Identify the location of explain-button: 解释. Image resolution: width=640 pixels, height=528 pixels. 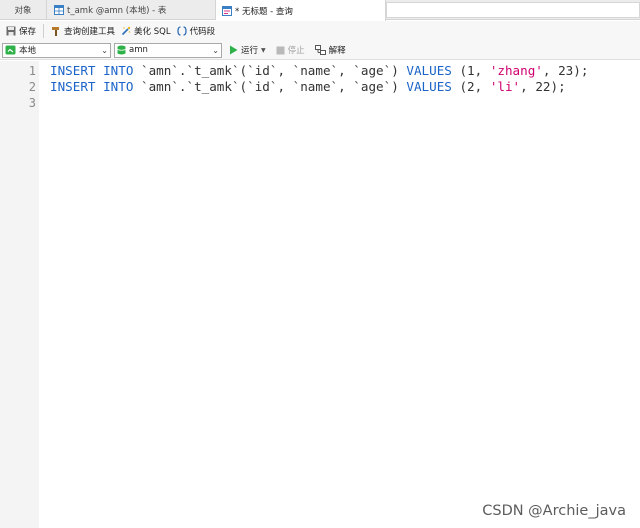
(330, 50).